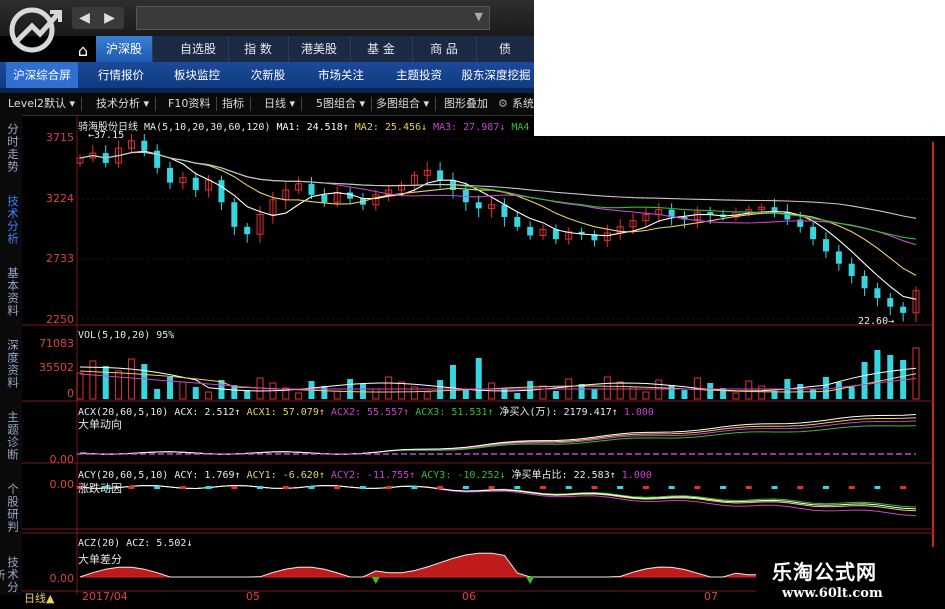 The image size is (945, 609). Describe the element at coordinates (189, 103) in the screenshot. I see `toolbar-label: F10资料` at that location.